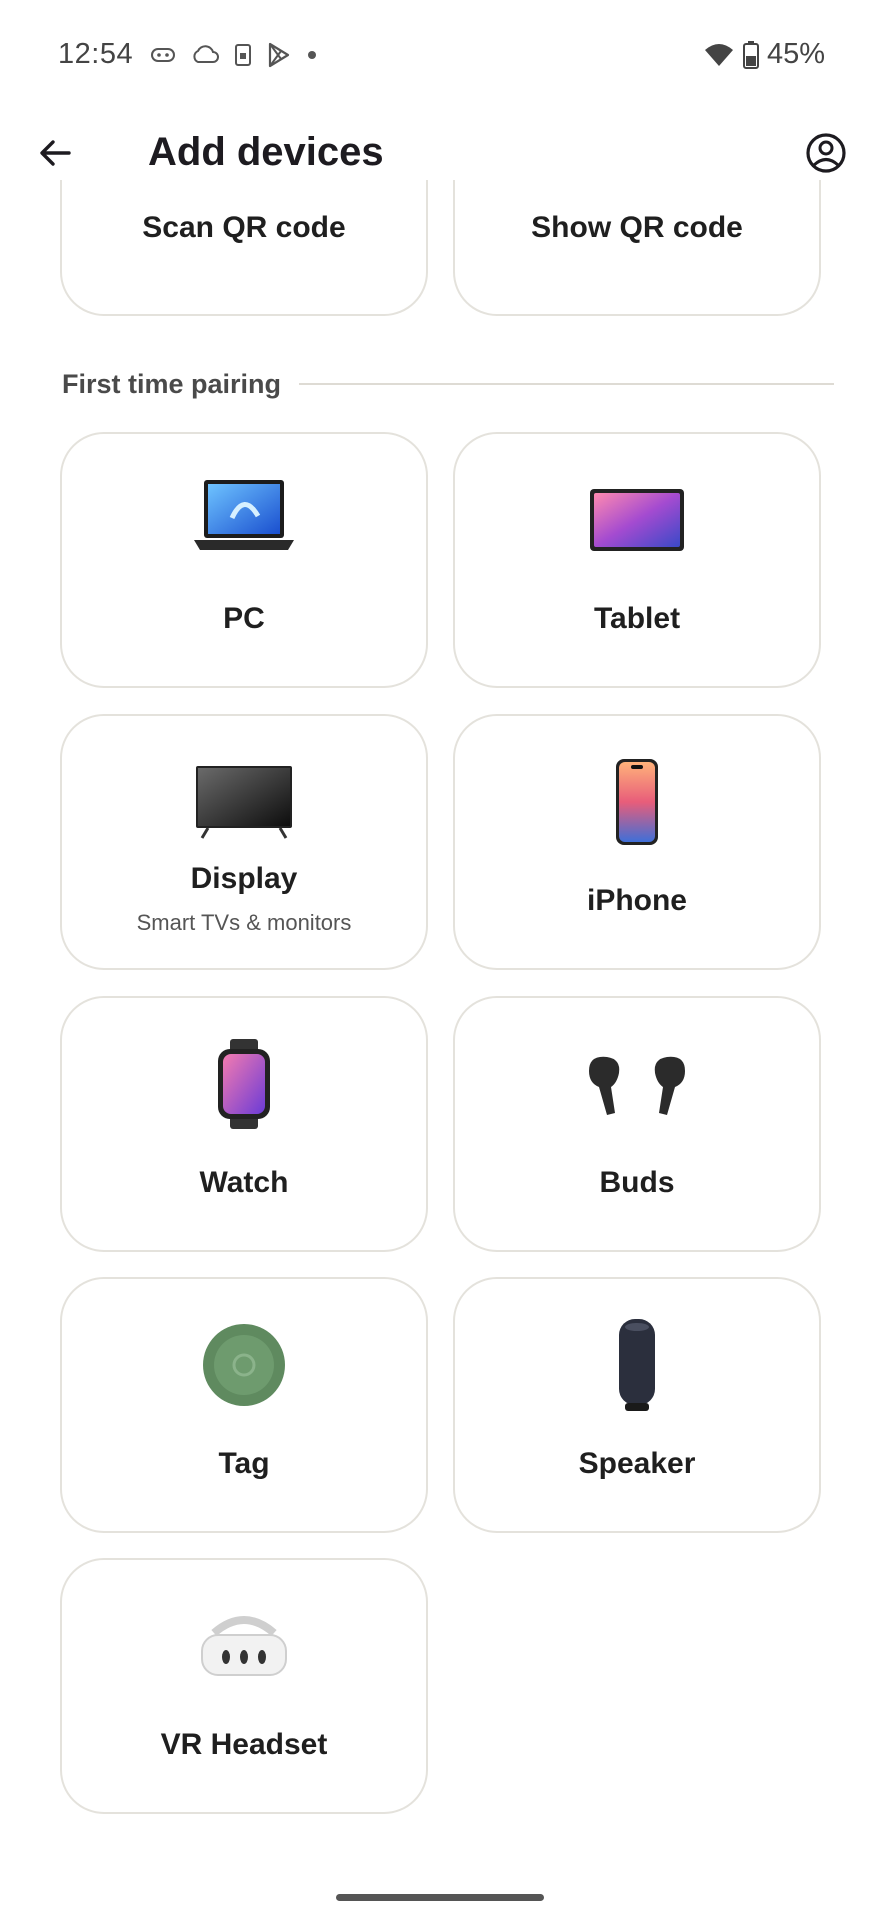  What do you see at coordinates (206, 54) in the screenshot?
I see `cloud-icon` at bounding box center [206, 54].